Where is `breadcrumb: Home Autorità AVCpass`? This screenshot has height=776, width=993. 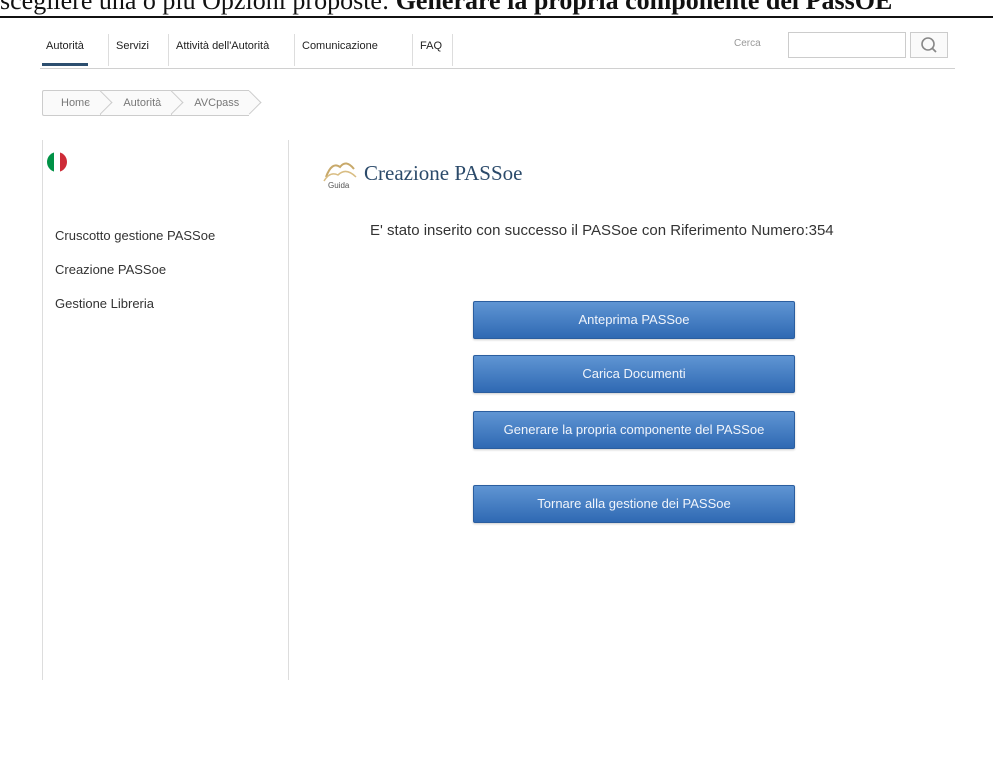
breadcrumb: Home Autorità AVCpass is located at coordinates (146, 103).